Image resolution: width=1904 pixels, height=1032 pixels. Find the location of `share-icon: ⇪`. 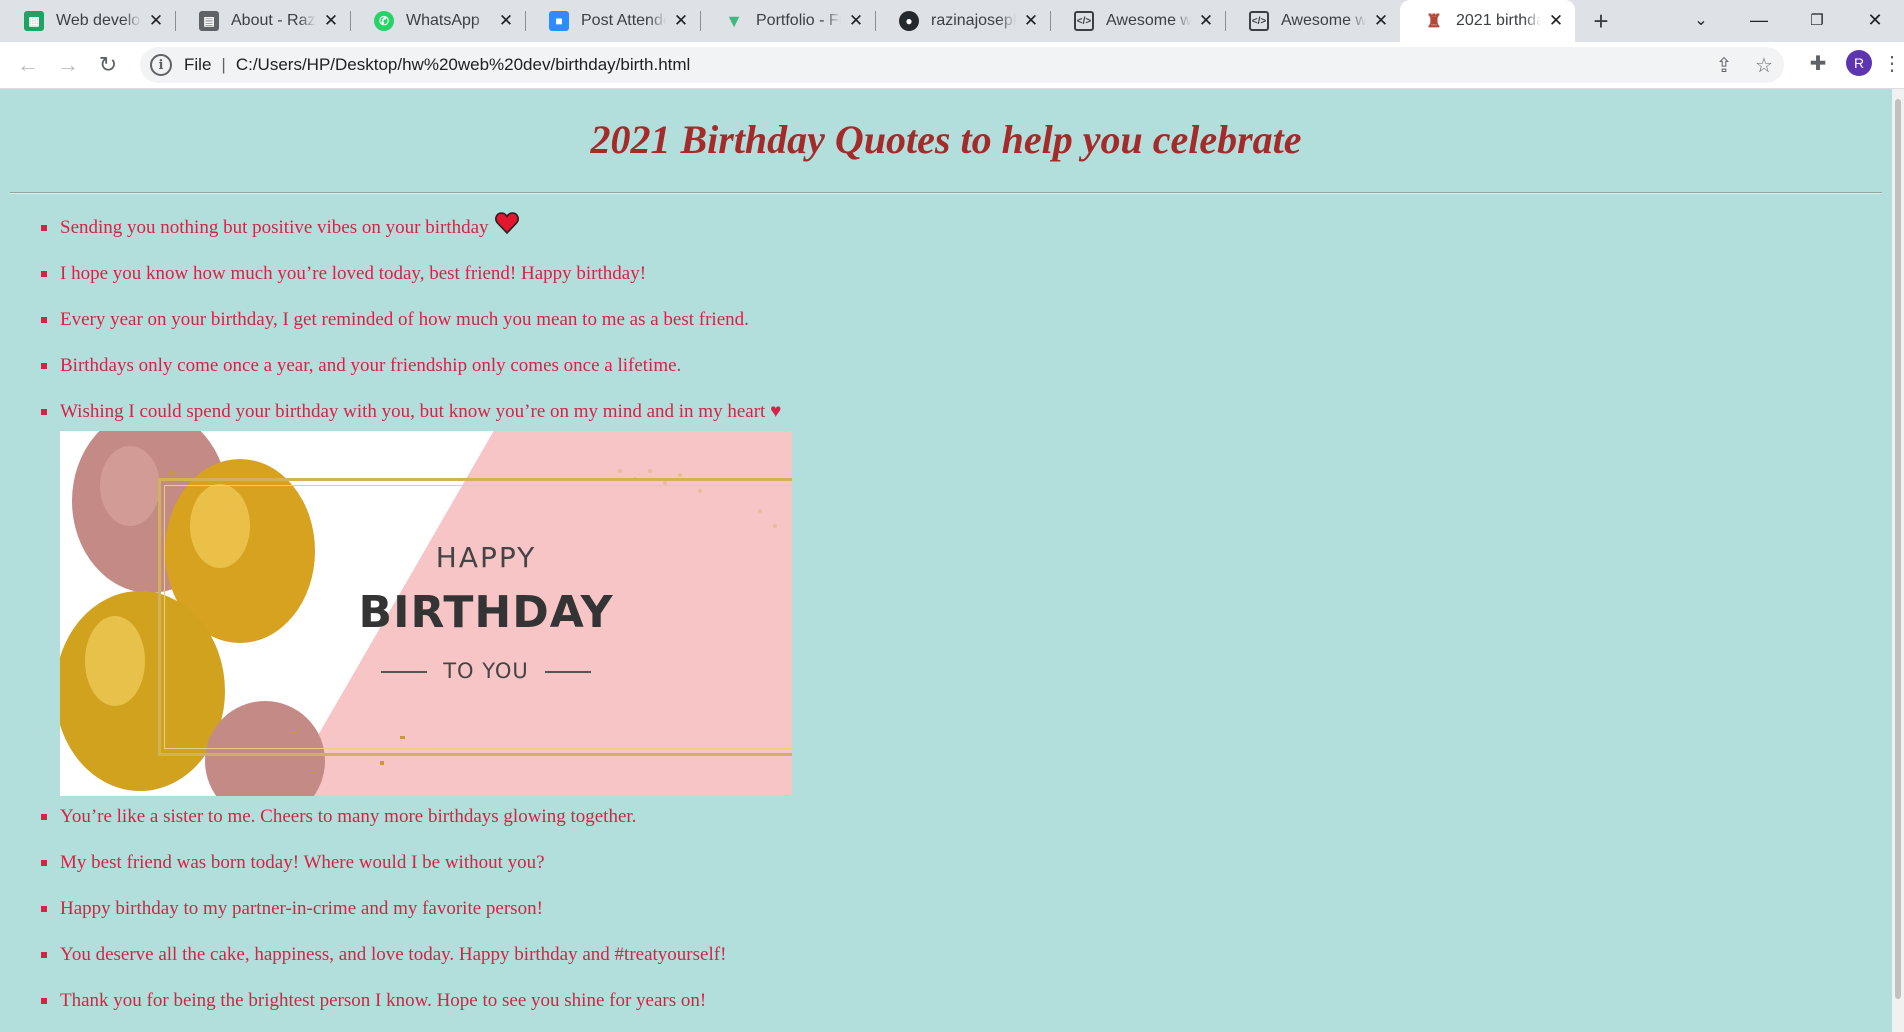

share-icon: ⇪ is located at coordinates (1724, 65).